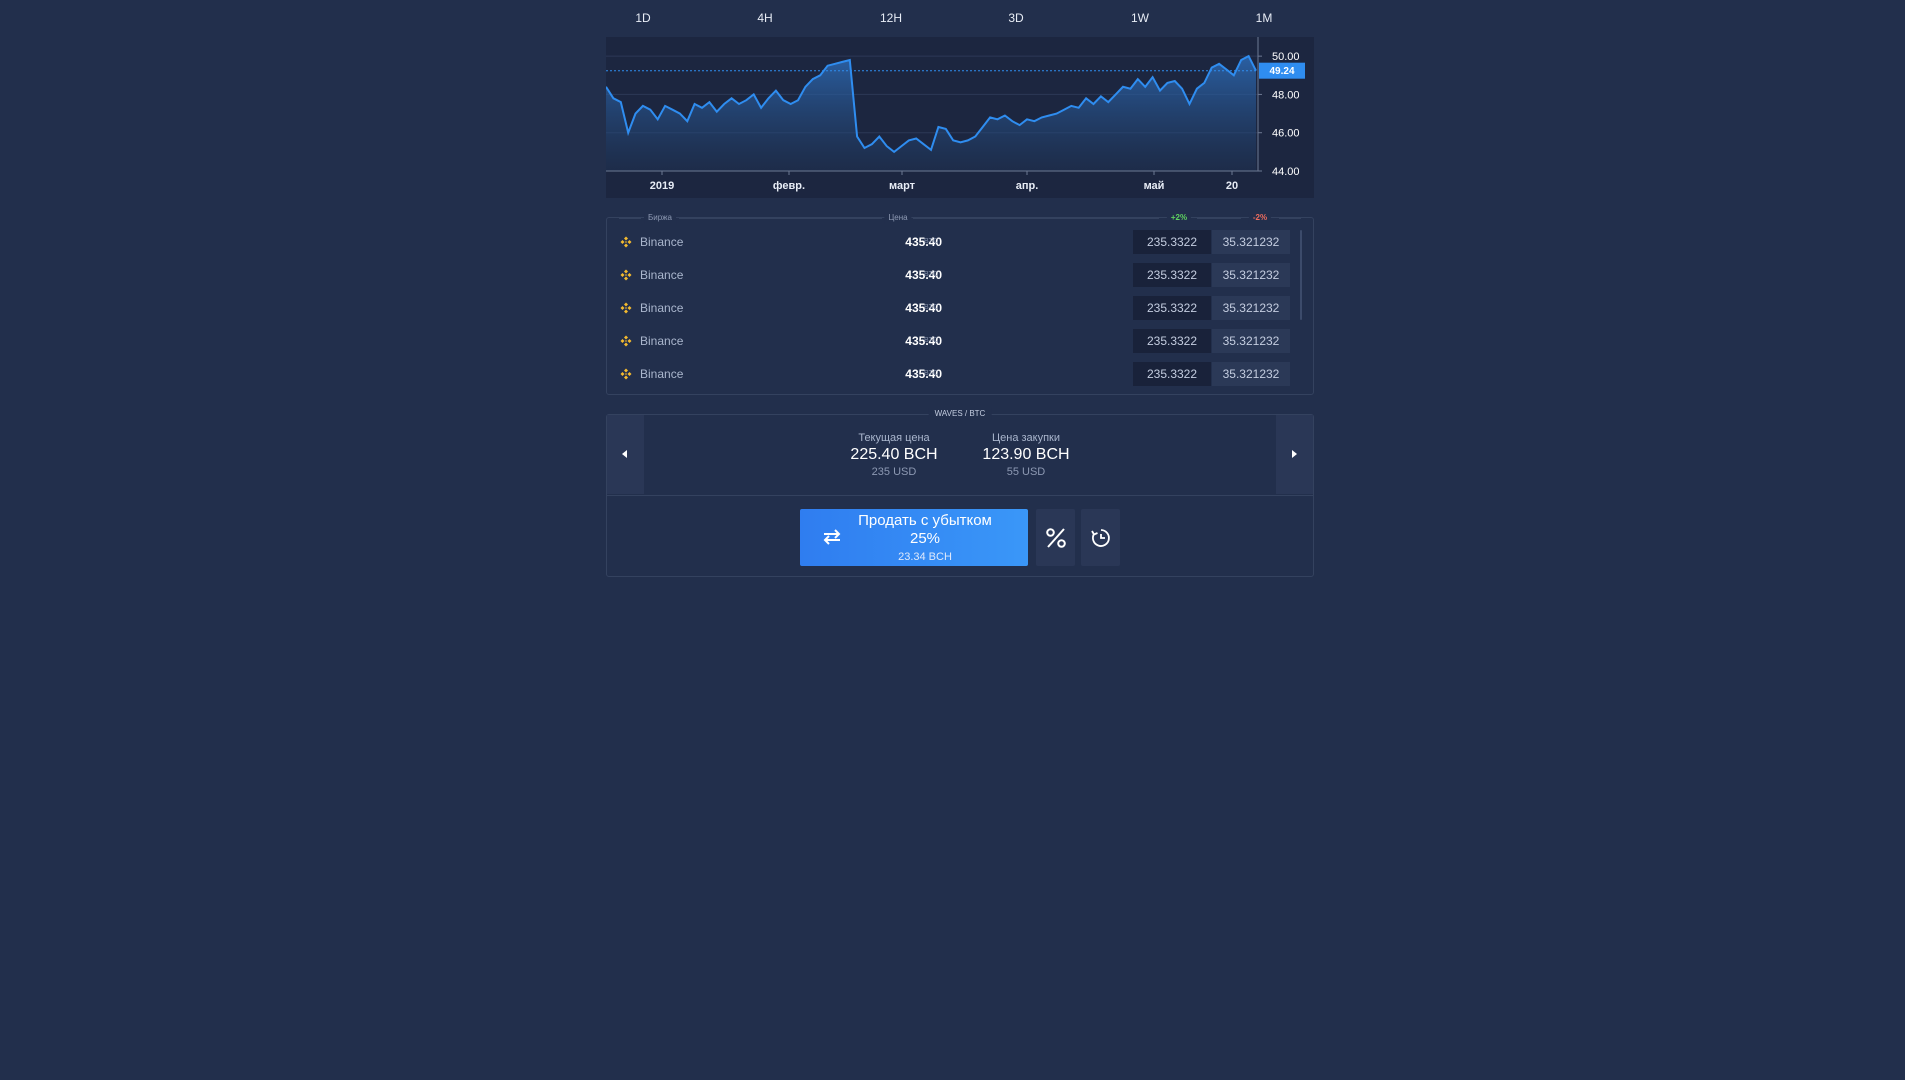 This screenshot has height=1080, width=1905. I want to click on header-price: Цена, so click(898, 218).